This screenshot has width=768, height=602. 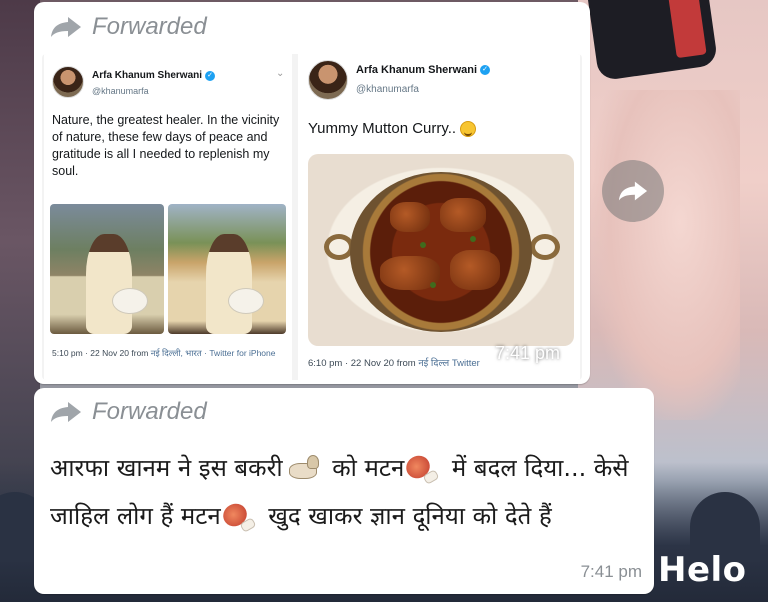 What do you see at coordinates (406, 516) in the screenshot?
I see `message-text-part: खुद खाकर ज्ञान दूनिया को देते हैं` at bounding box center [406, 516].